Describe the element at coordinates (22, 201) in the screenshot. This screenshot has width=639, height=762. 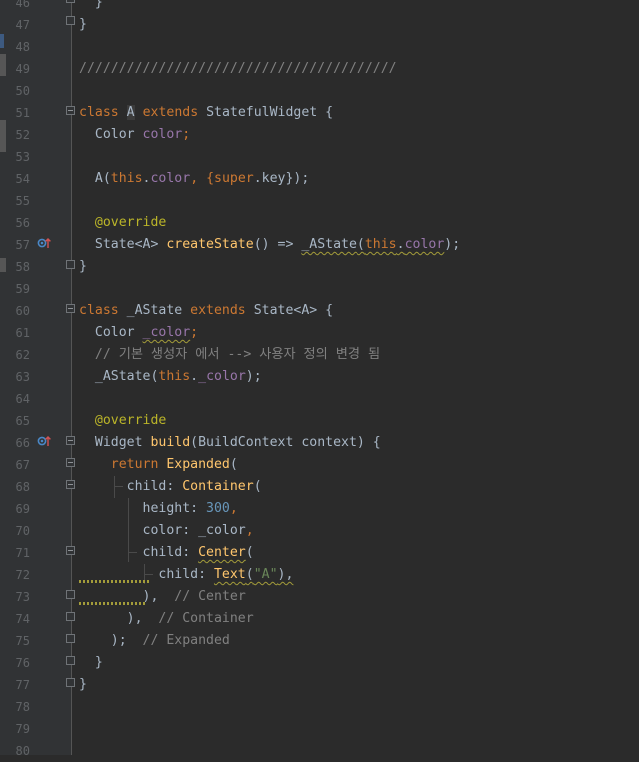
I see `line-number: 55` at that location.